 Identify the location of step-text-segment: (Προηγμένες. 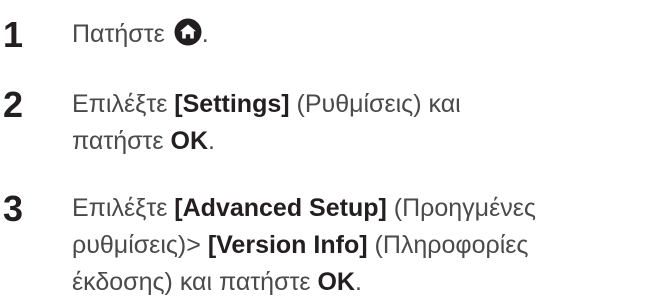
(461, 208).